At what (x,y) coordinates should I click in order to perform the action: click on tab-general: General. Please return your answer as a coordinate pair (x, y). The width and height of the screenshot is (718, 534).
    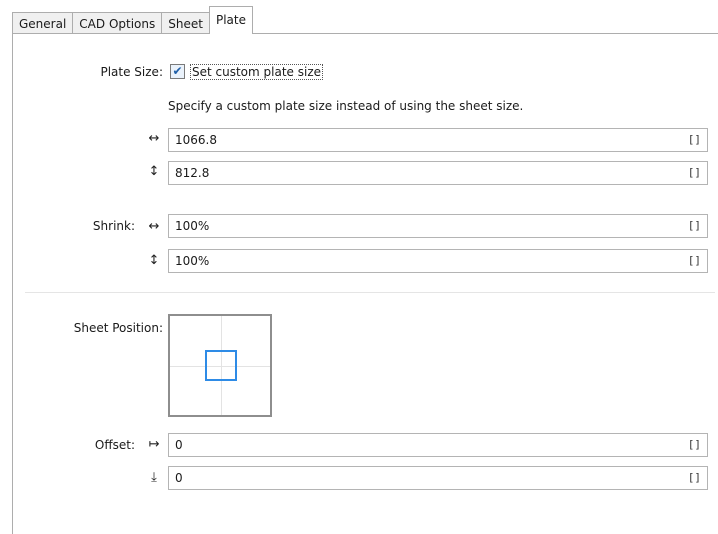
    Looking at the image, I should click on (43, 23).